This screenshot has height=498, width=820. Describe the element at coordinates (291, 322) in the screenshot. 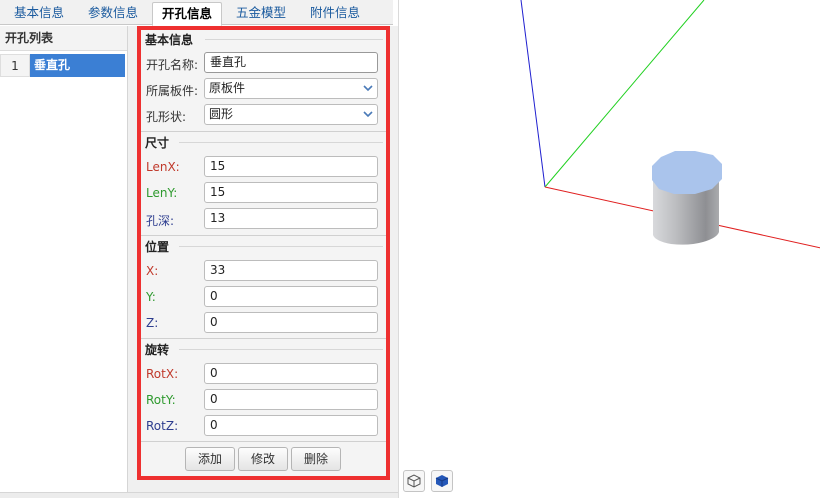

I see `z-input: 0` at that location.